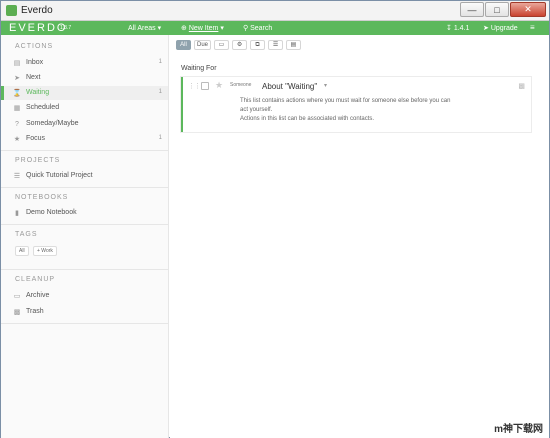 This screenshot has height=438, width=550. What do you see at coordinates (42, 197) in the screenshot?
I see `notebooks-section-title: NOTEBOOKS` at bounding box center [42, 197].